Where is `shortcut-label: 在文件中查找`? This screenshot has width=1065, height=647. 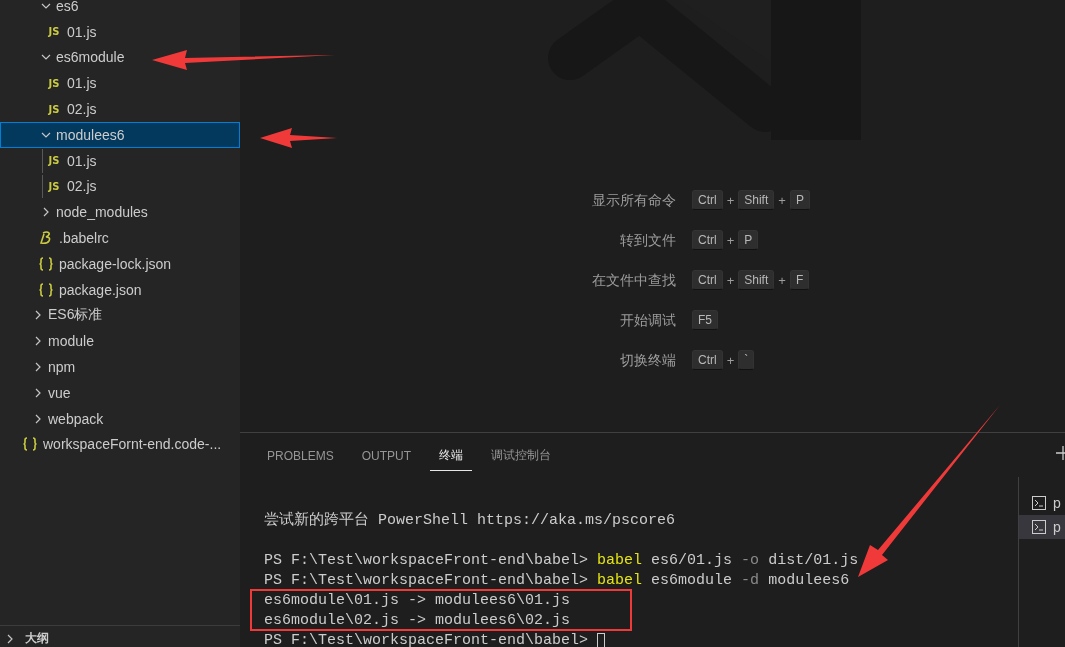
shortcut-label: 在文件中查找 is located at coordinates (633, 280).